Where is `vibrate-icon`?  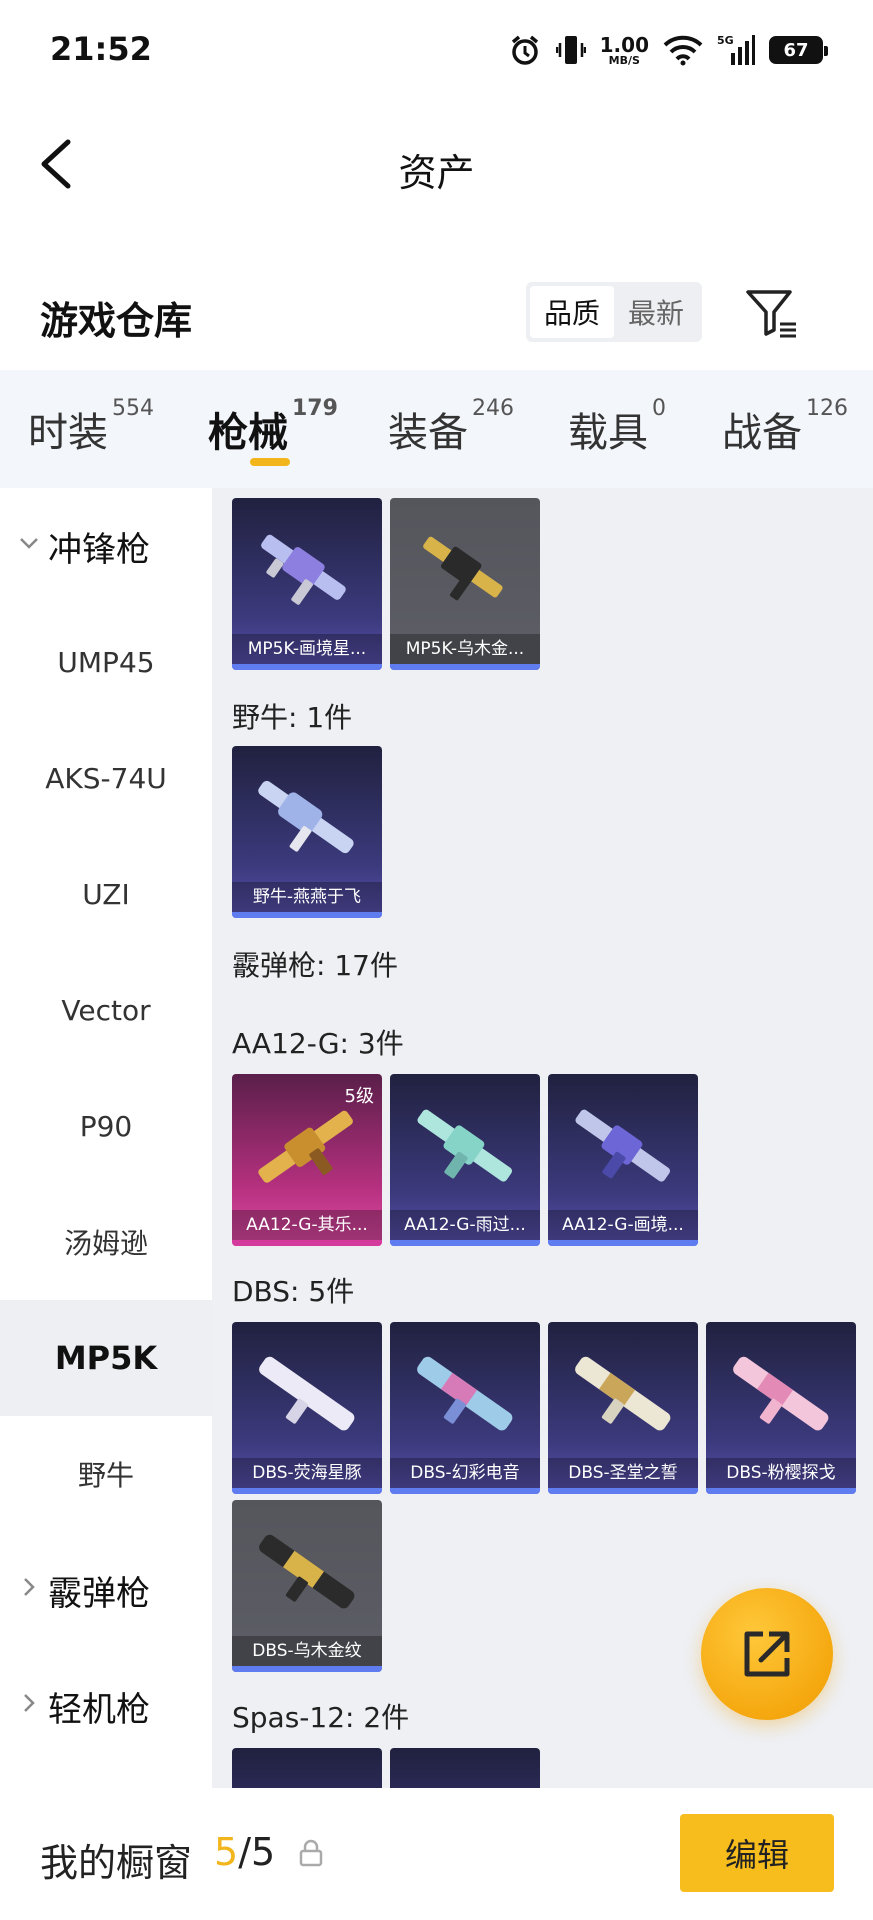
vibrate-icon is located at coordinates (570, 50).